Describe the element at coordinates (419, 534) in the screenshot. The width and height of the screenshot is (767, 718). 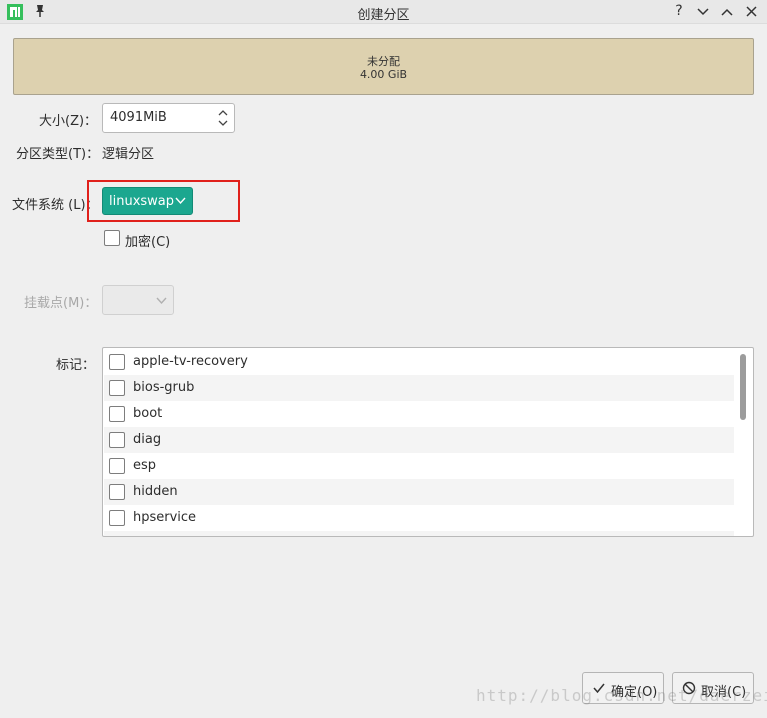
I see `list-item` at that location.